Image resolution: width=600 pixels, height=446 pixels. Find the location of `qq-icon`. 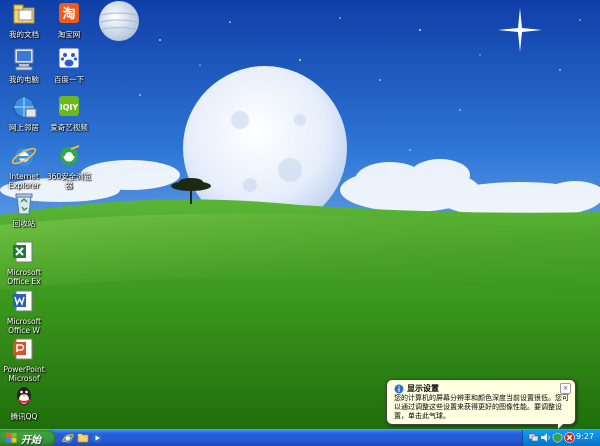

qq-icon is located at coordinates (24, 396).